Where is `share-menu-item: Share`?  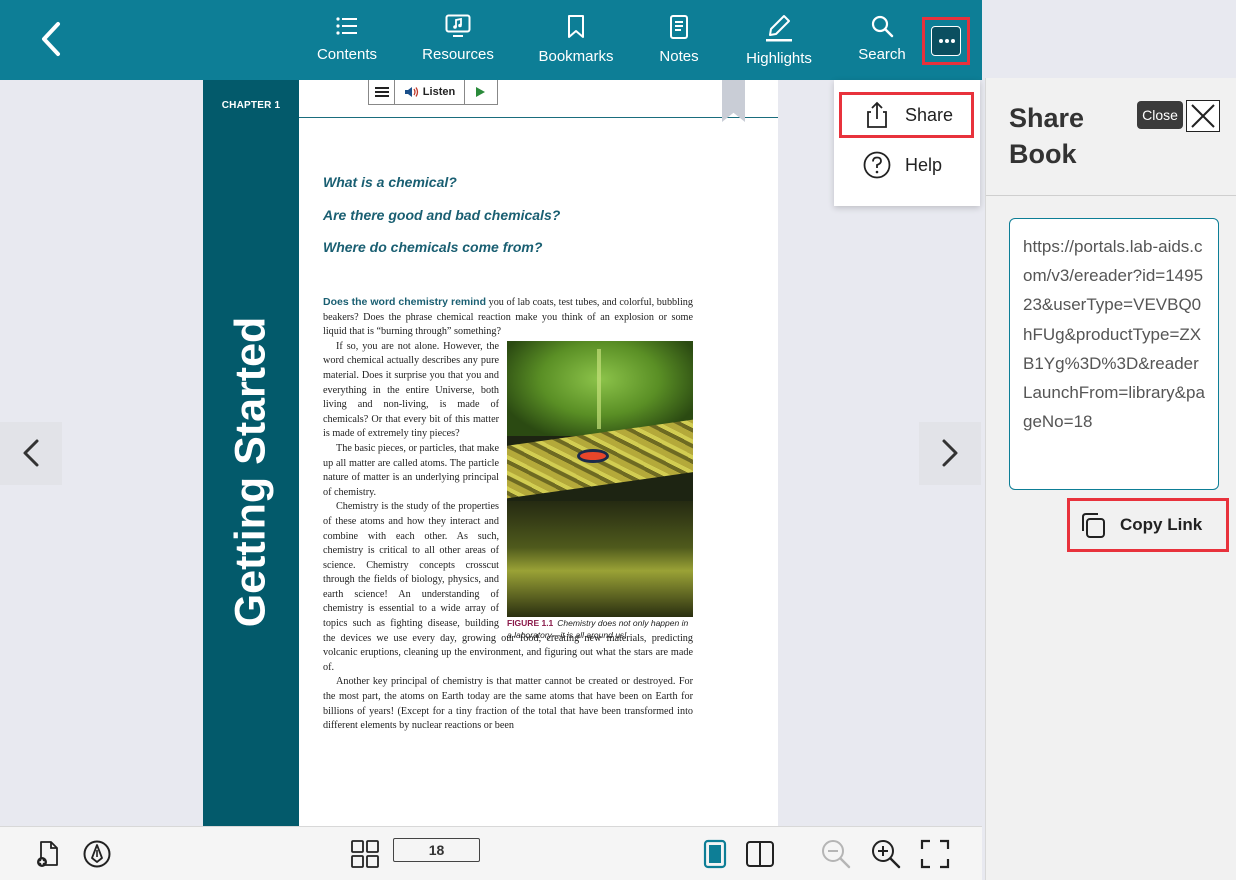
share-menu-item: Share is located at coordinates (906, 115).